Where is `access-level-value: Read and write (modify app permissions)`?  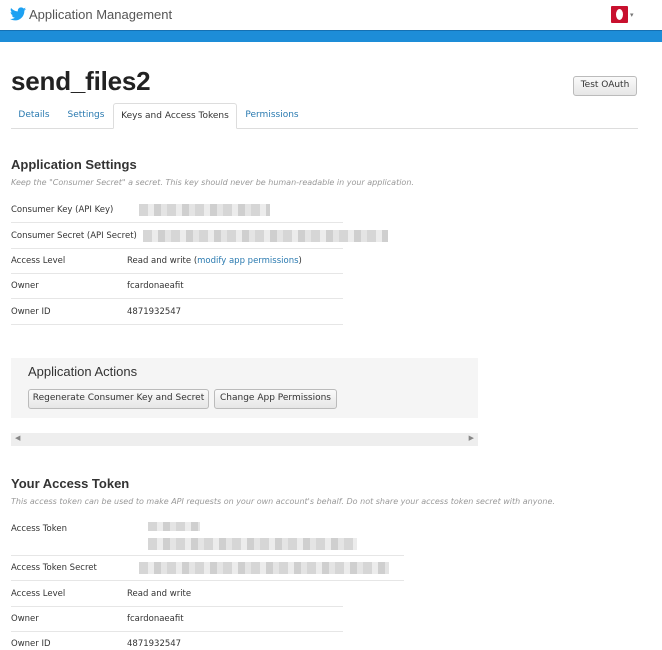 access-level-value: Read and write (modify app permissions) is located at coordinates (214, 261).